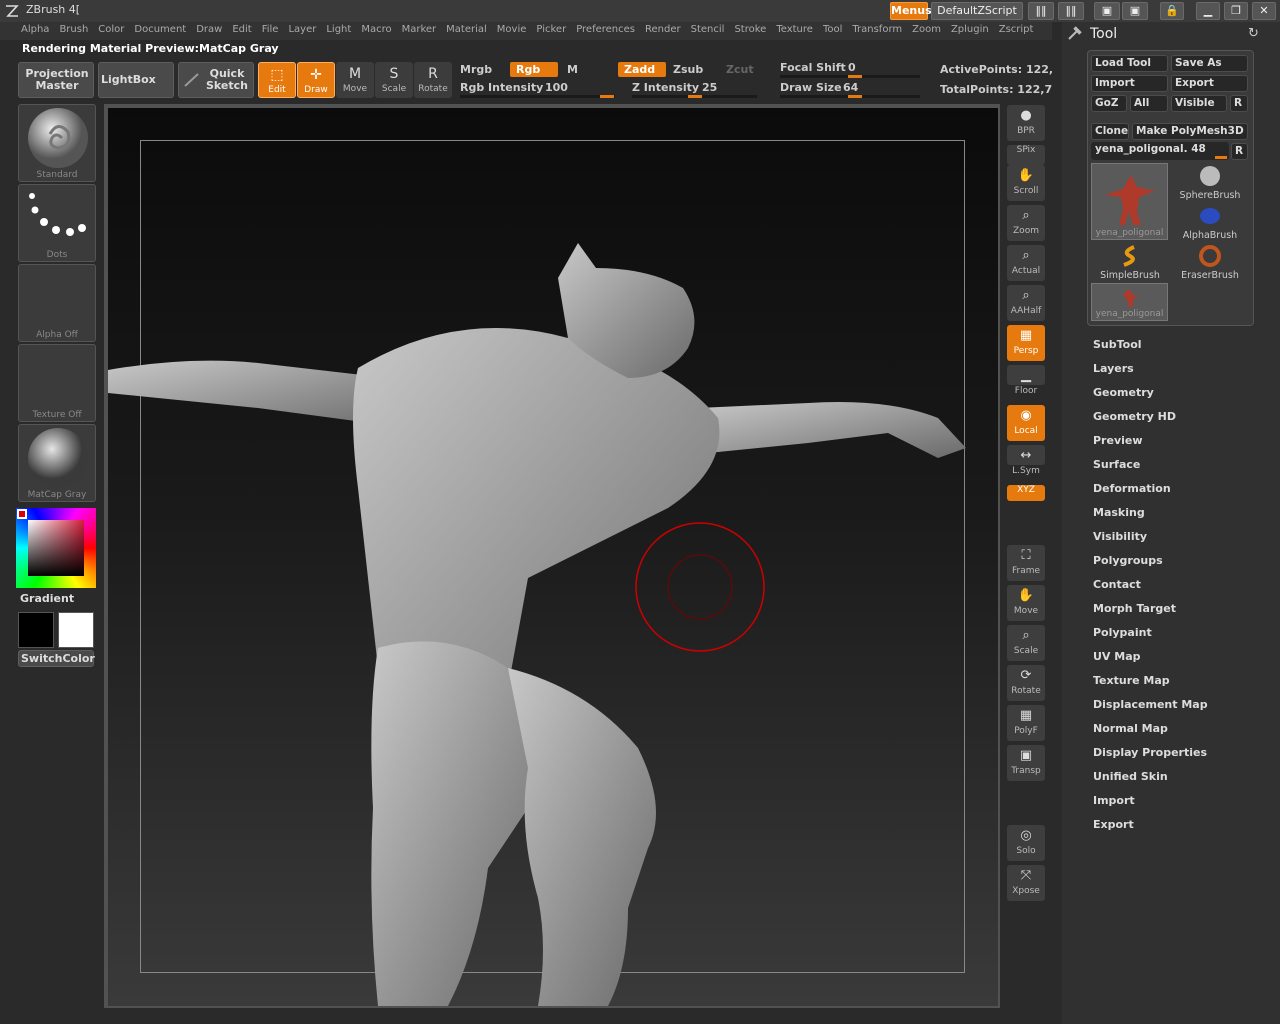 This screenshot has width=1280, height=1024. Describe the element at coordinates (1236, 11) in the screenshot. I see `maximize-icon: ❐` at that location.